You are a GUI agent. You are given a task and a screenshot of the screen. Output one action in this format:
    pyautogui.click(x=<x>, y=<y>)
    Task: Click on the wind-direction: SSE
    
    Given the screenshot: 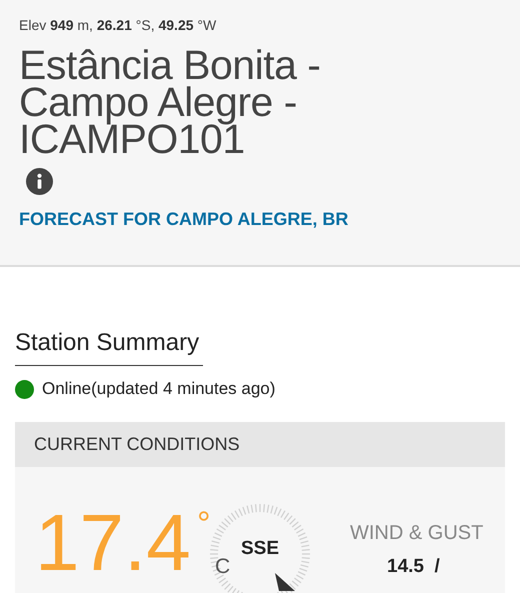 What is the action you would take?
    pyautogui.click(x=260, y=549)
    